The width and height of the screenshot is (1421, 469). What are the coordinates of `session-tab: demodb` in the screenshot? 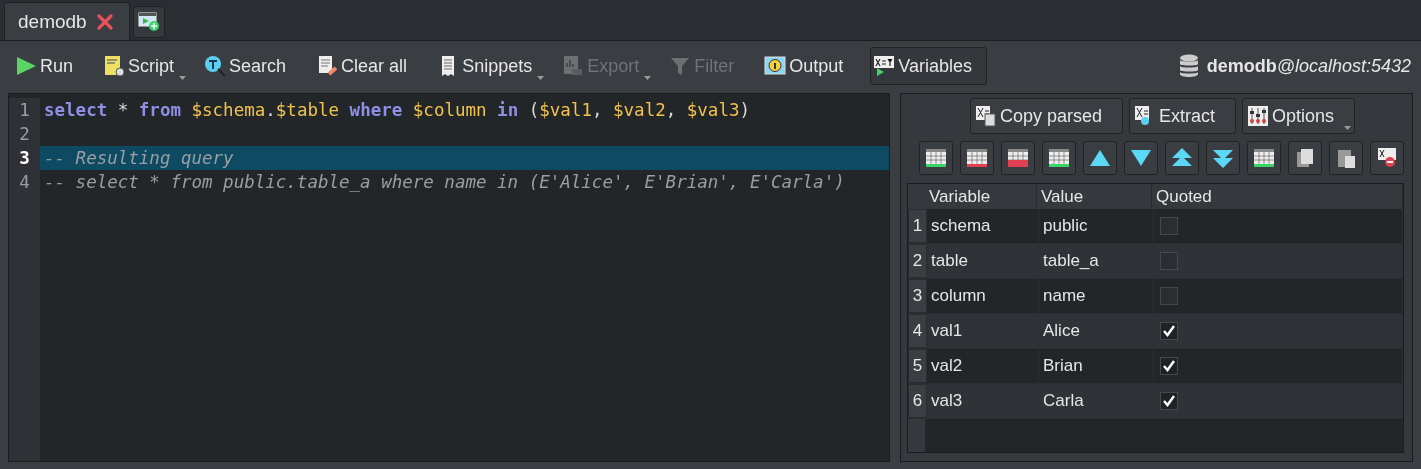 It's located at (67, 21).